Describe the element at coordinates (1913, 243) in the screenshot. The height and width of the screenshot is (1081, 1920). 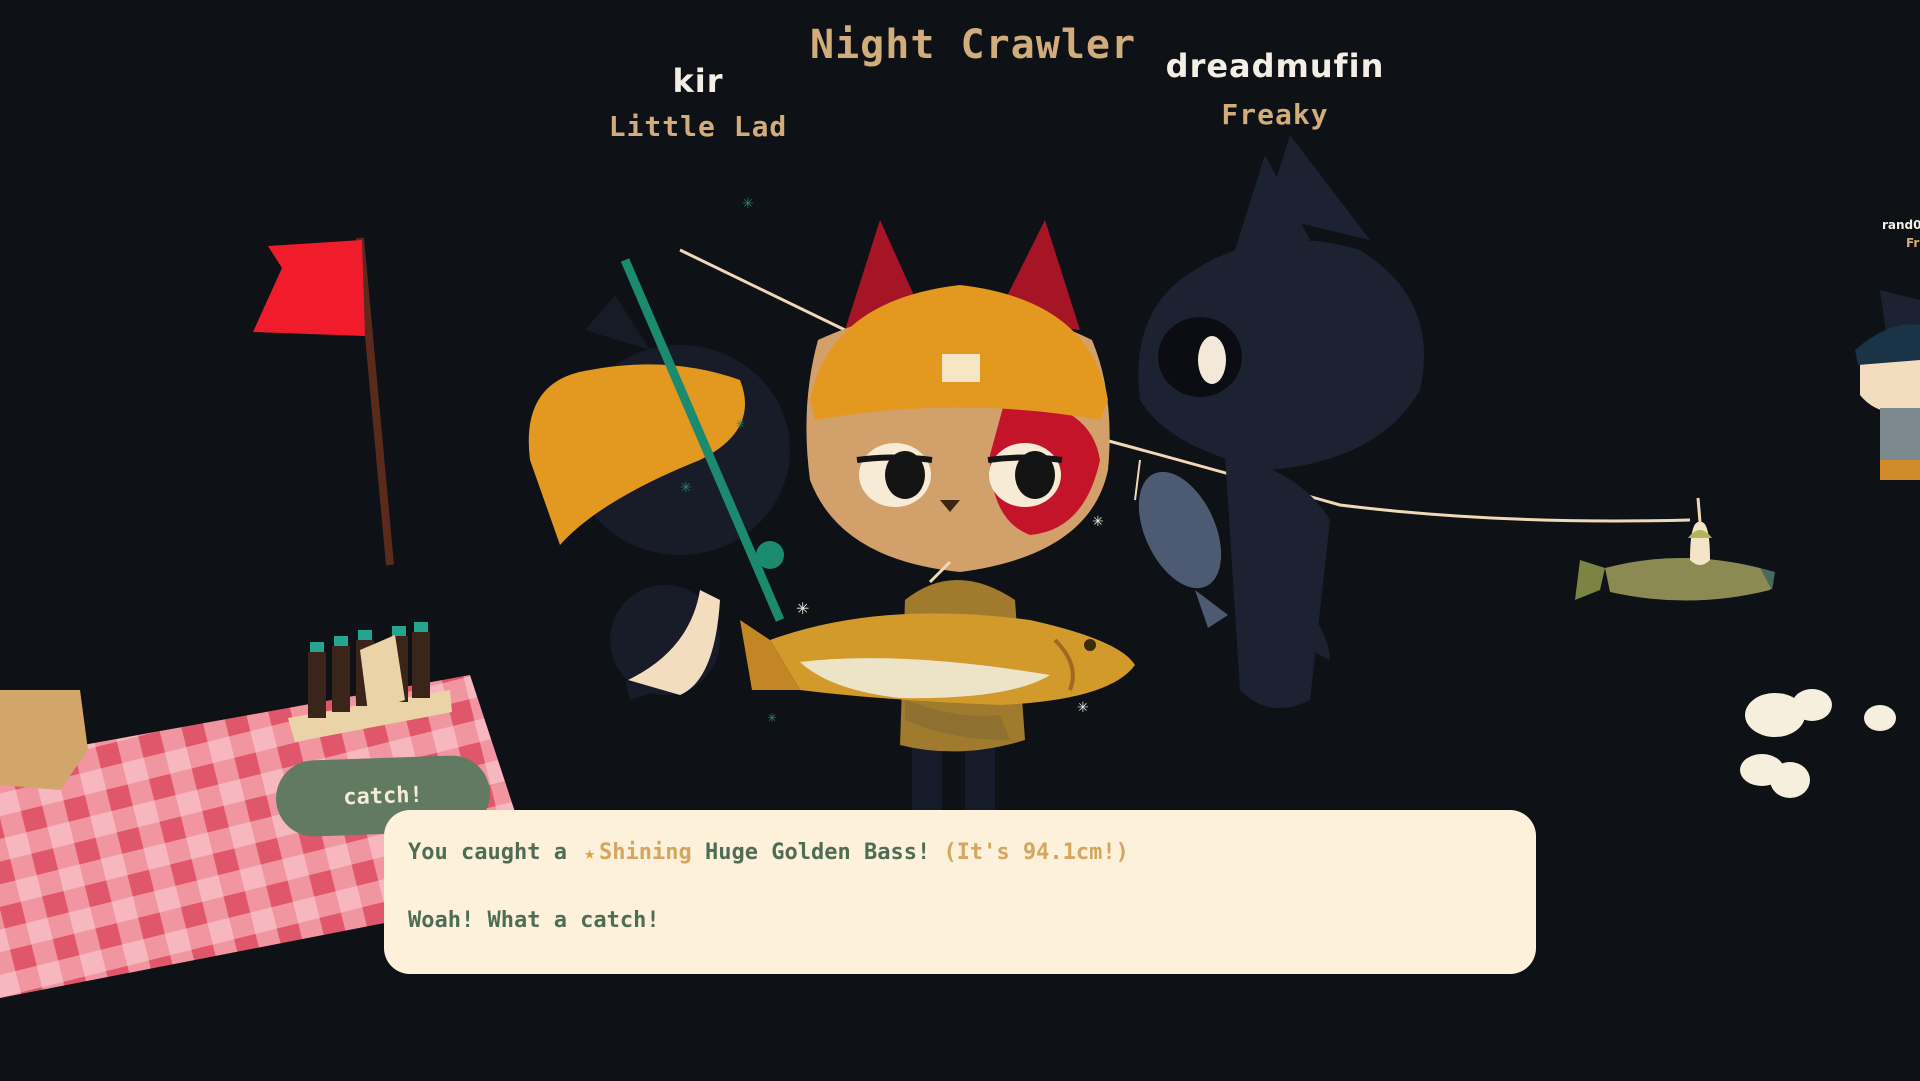
I see `player-title-offscreen: Fr` at that location.